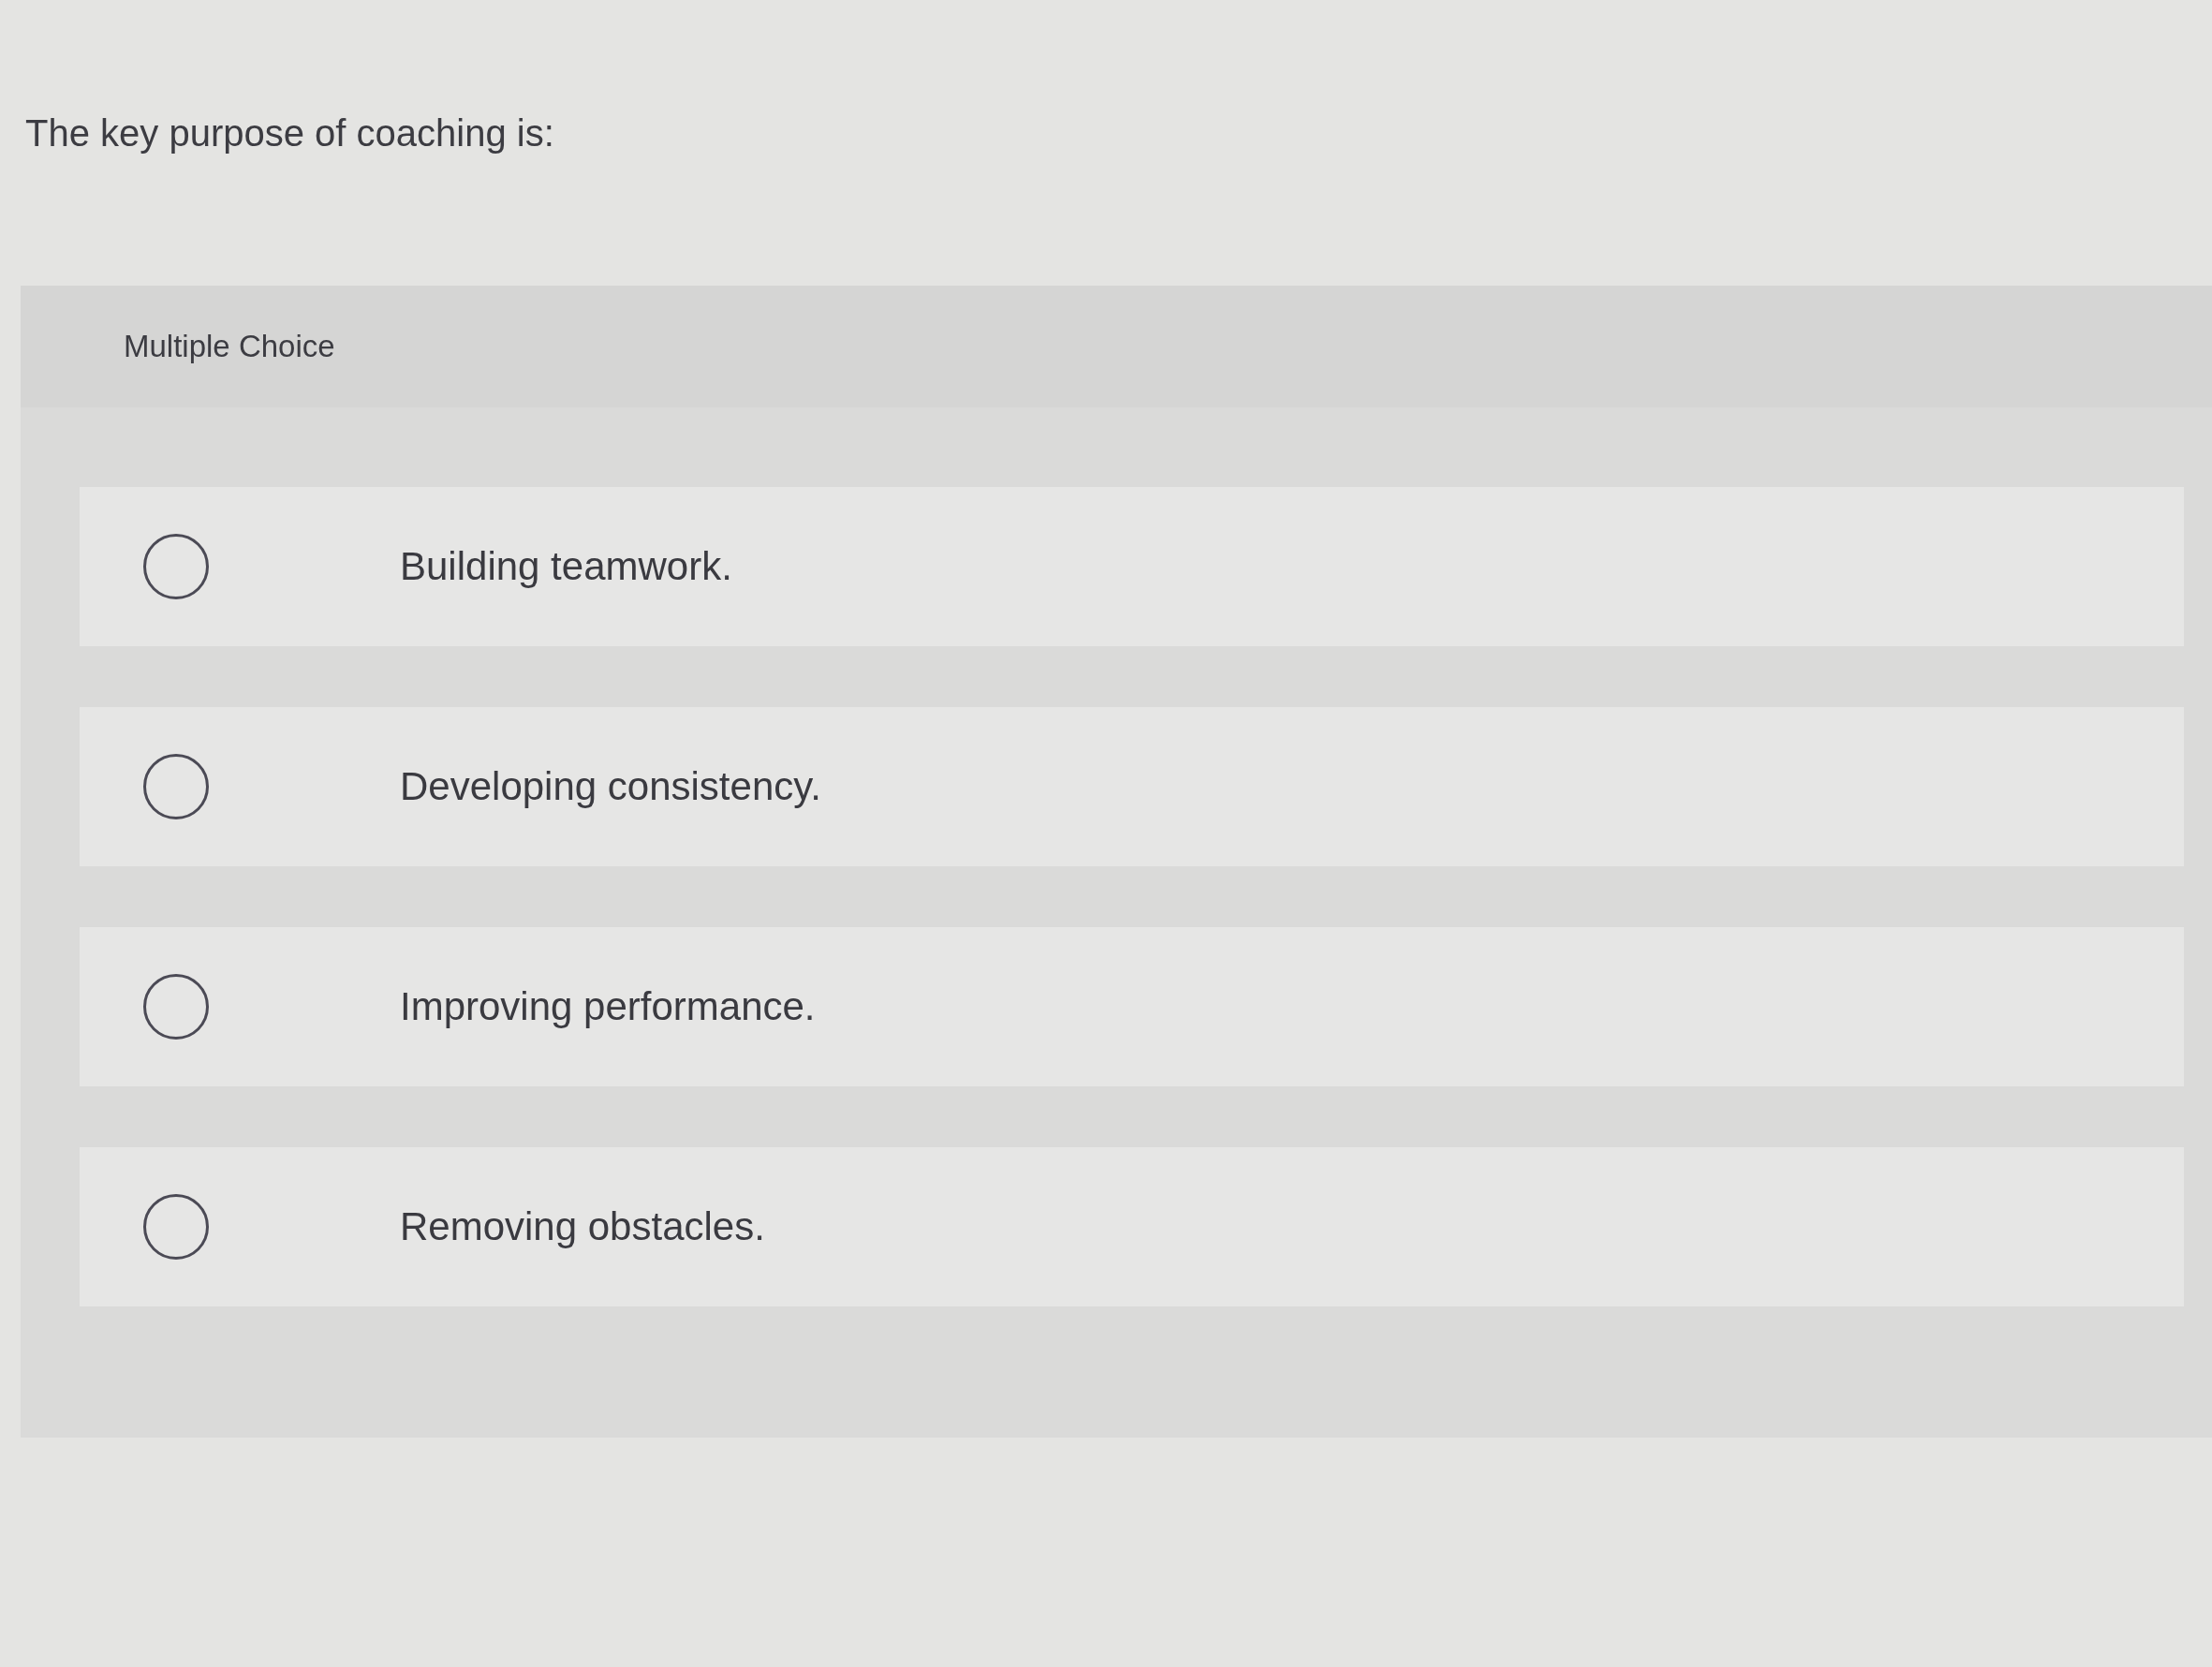 The height and width of the screenshot is (1667, 2212). Describe the element at coordinates (230, 347) in the screenshot. I see `question-type-label: Multiple Choice` at that location.